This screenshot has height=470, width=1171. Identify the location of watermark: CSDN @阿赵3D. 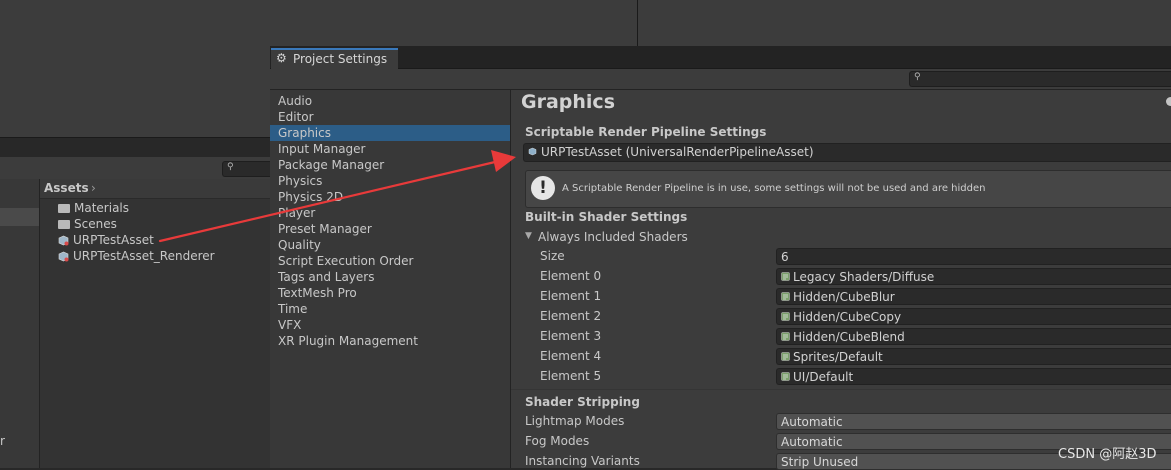
(1107, 454).